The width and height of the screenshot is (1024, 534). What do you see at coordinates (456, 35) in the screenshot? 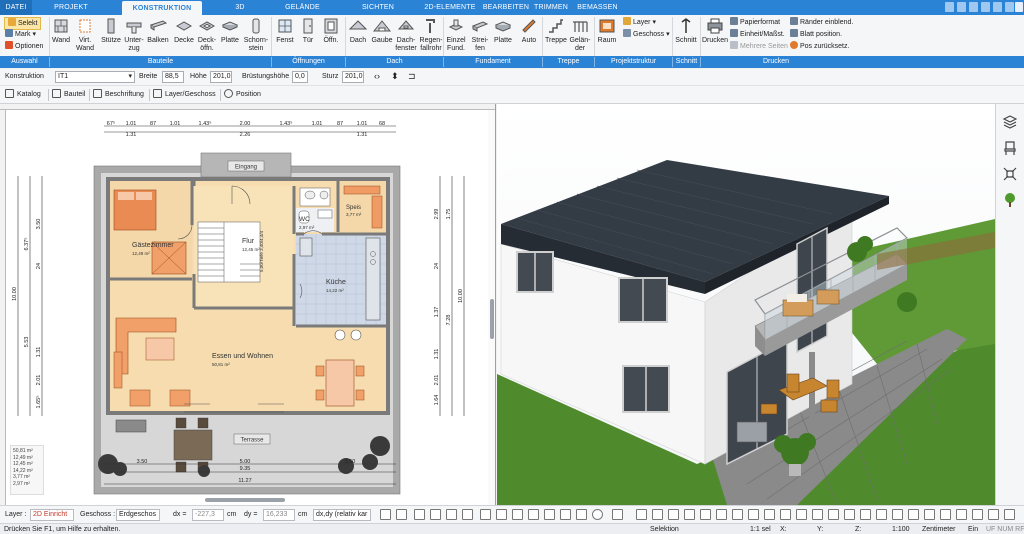
I see `single-foundation-button: Einzel Fund.` at bounding box center [456, 35].